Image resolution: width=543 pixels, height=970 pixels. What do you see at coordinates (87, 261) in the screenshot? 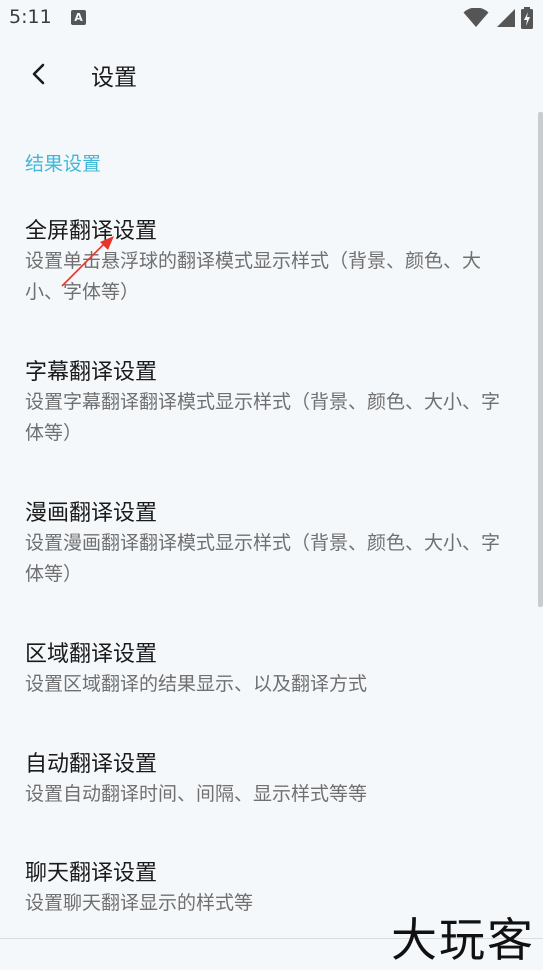
I see `annotation-arrow-icon` at bounding box center [87, 261].